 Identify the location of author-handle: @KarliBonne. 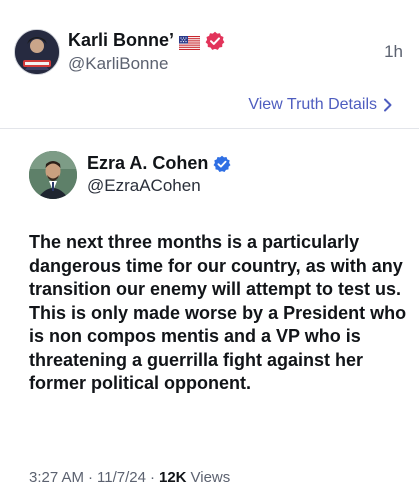
(118, 64).